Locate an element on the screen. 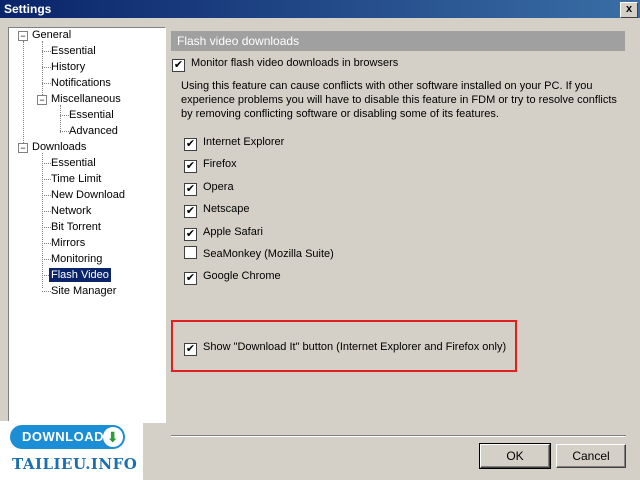 The width and height of the screenshot is (640, 480). tree-item-notifications: Notifications is located at coordinates (81, 83).